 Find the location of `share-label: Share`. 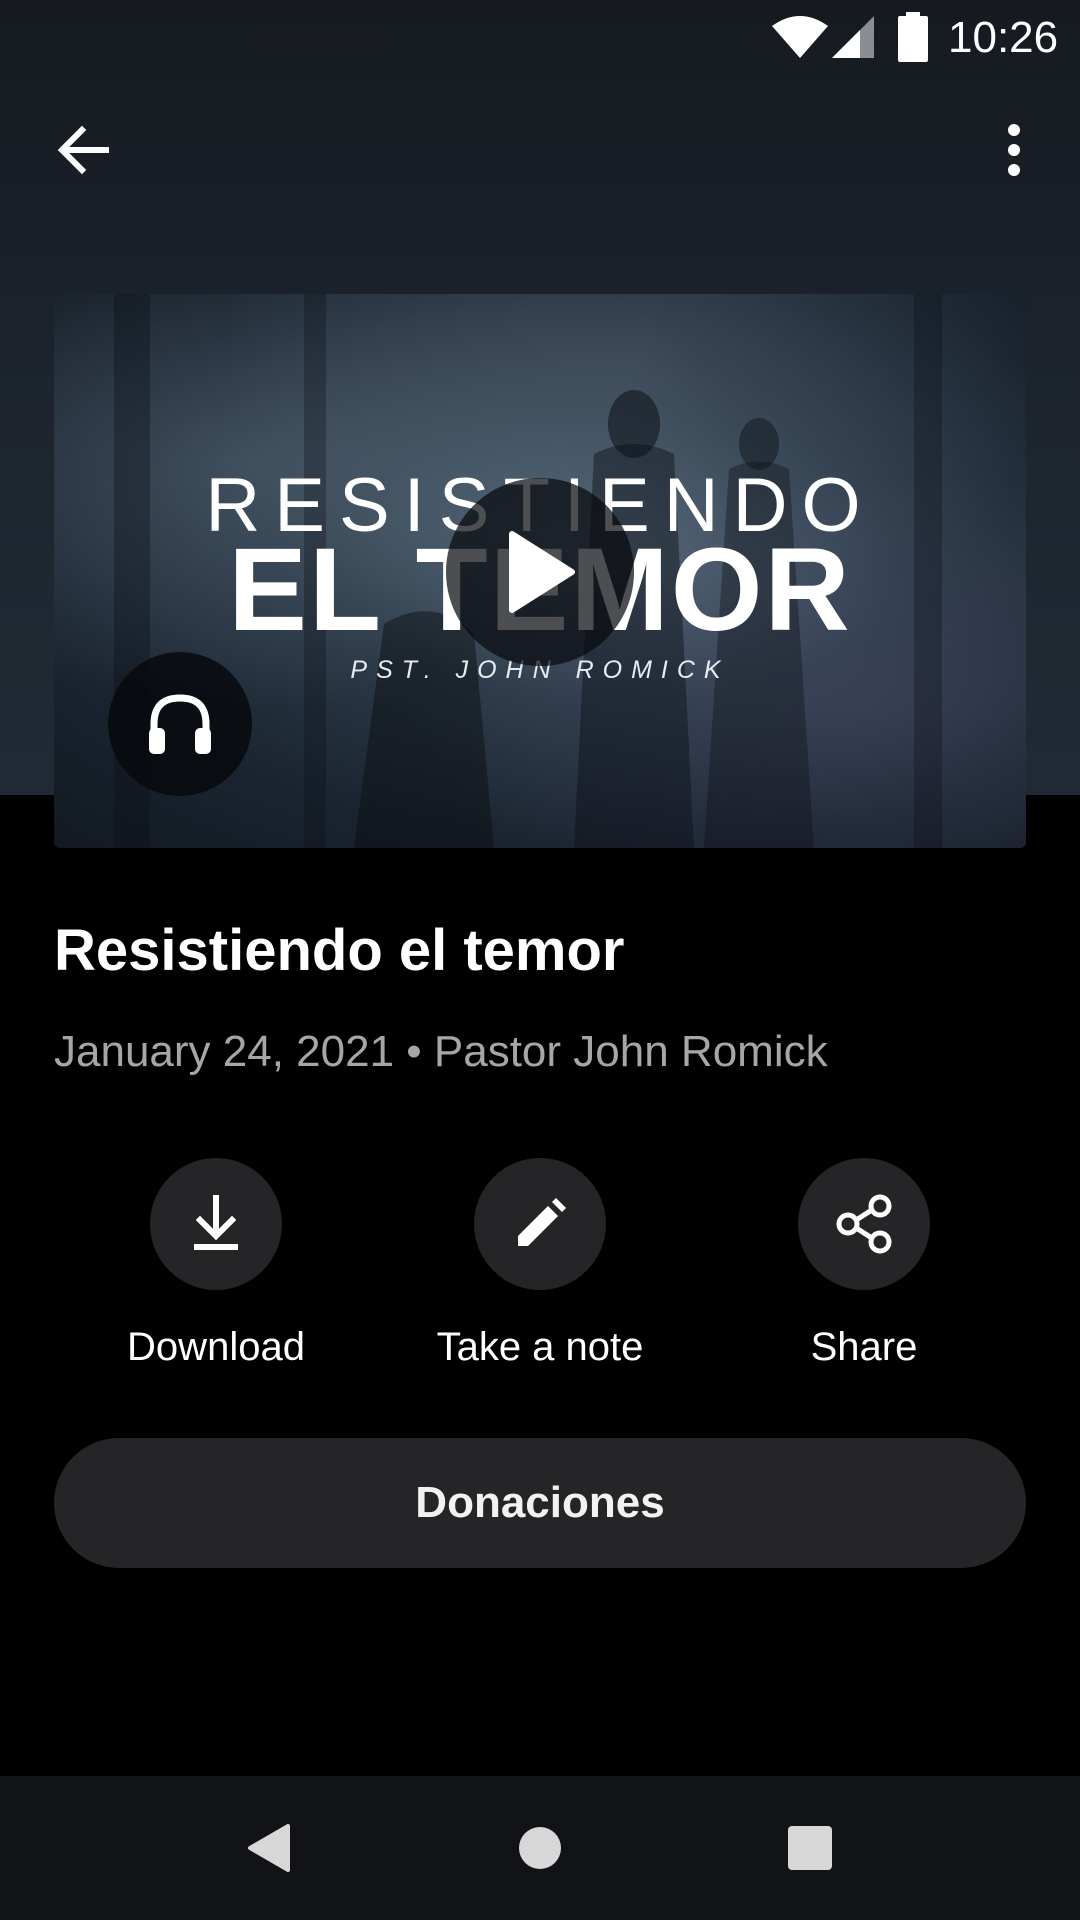

share-label: Share is located at coordinates (864, 1347).